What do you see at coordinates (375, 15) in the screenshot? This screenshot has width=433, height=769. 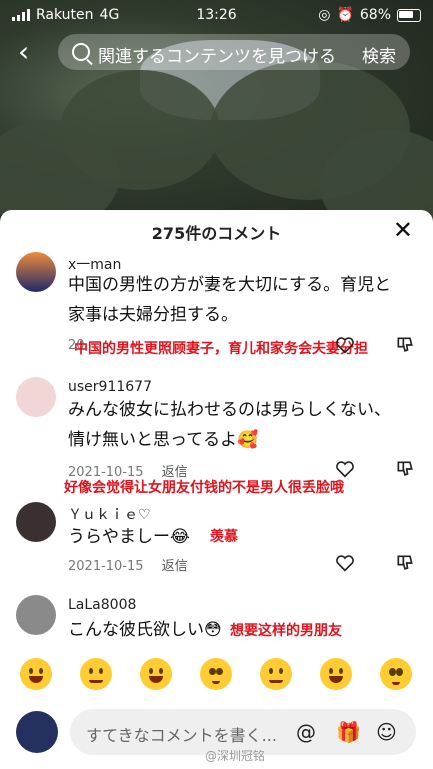 I see `battery-percent: 68%` at bounding box center [375, 15].